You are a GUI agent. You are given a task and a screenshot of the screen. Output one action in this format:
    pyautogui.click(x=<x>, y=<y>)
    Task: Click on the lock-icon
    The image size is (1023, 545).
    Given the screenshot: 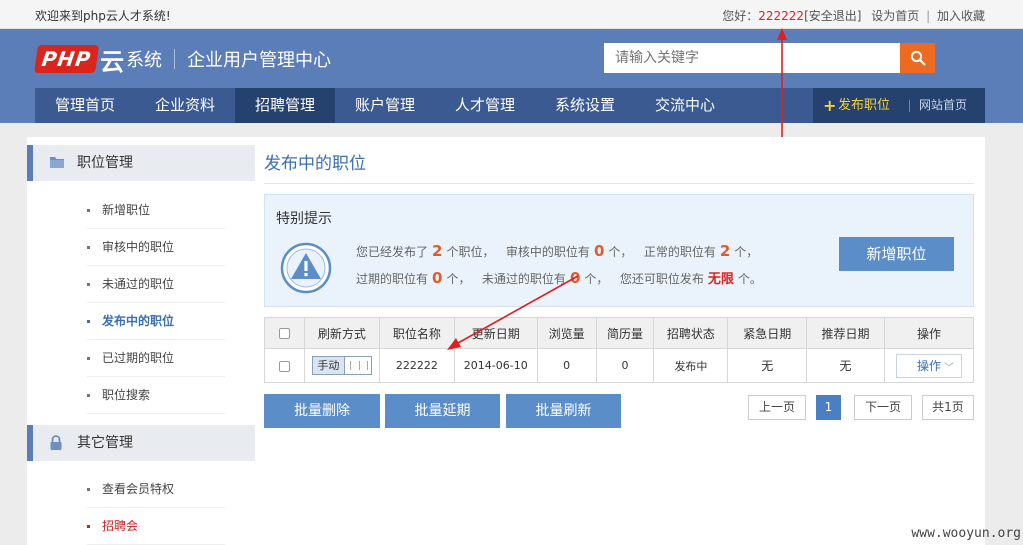 What is the action you would take?
    pyautogui.click(x=56, y=442)
    